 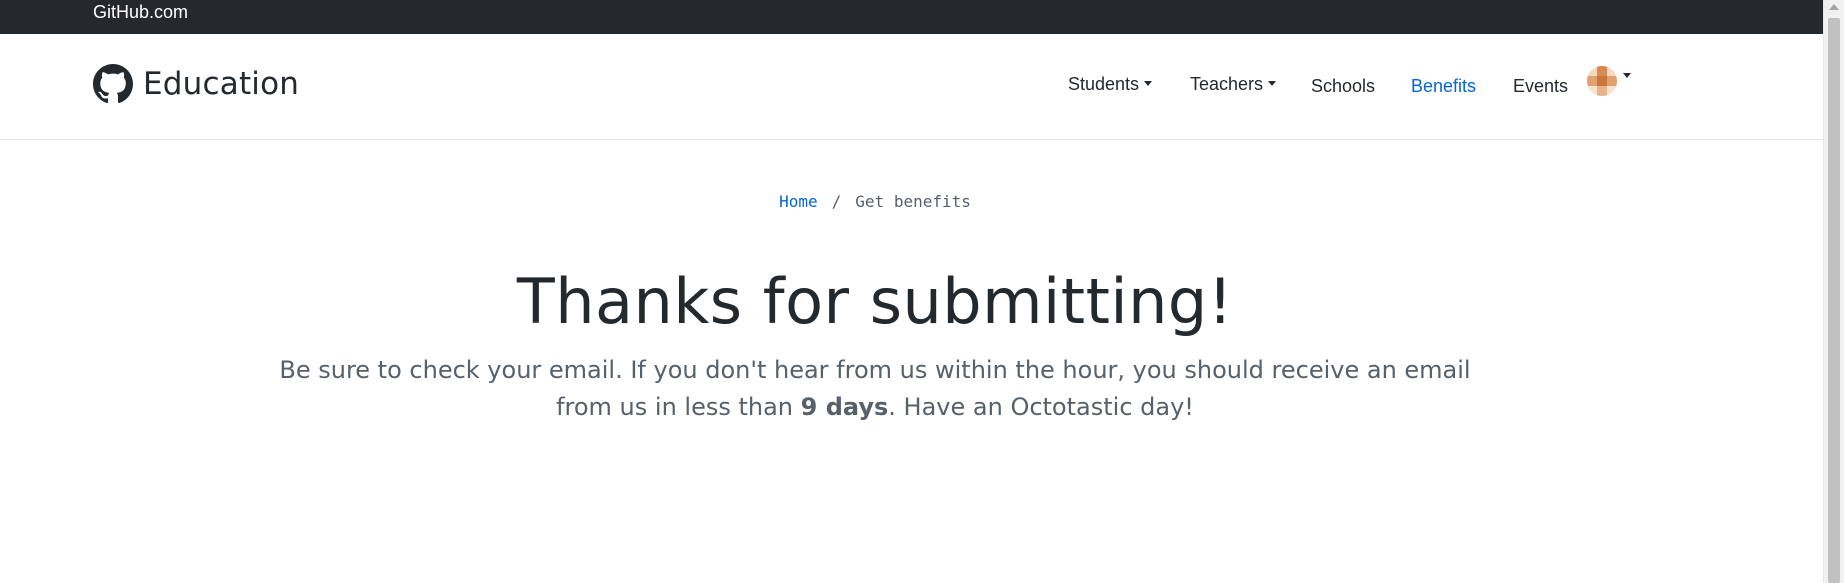 What do you see at coordinates (798, 201) in the screenshot?
I see `breadcrumb-home: Home` at bounding box center [798, 201].